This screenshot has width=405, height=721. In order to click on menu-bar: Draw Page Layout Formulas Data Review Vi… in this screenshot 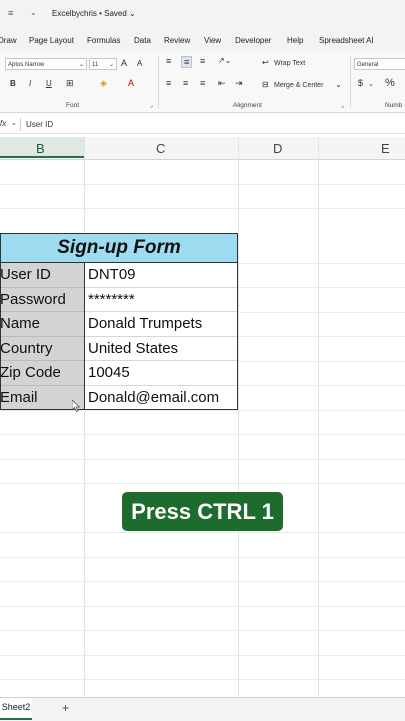, I will do `click(202, 41)`.